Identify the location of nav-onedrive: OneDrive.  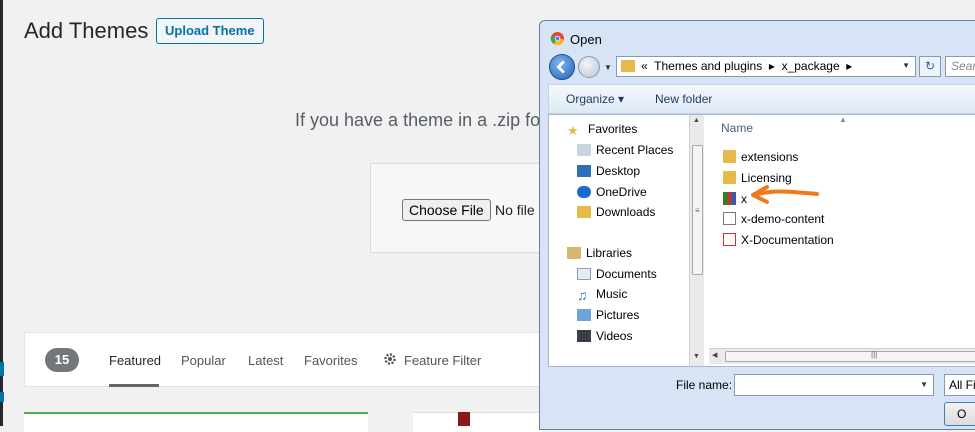
(612, 192).